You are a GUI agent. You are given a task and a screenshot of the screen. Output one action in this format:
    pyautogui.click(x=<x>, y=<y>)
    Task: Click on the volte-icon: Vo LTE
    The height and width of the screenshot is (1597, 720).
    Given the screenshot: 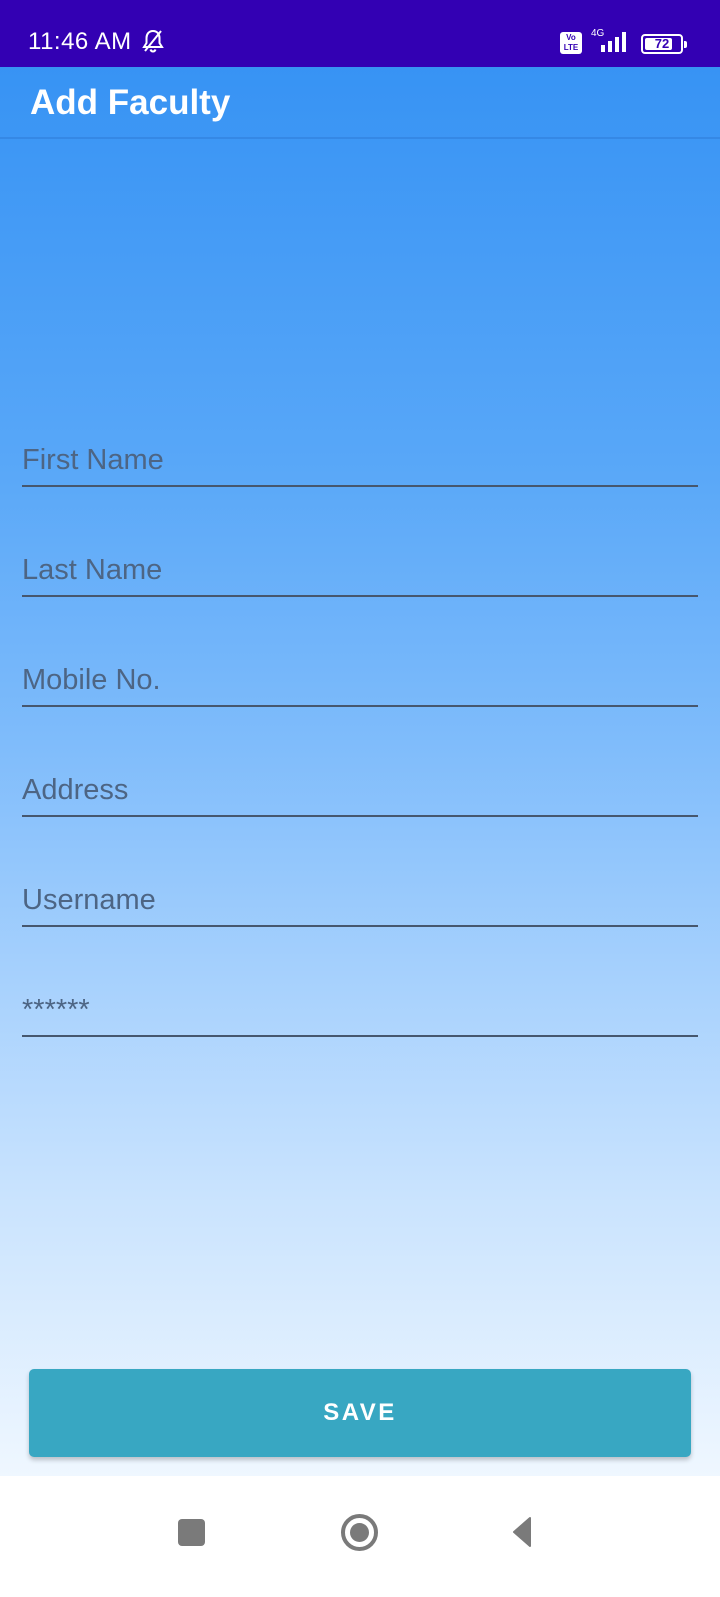 What is the action you would take?
    pyautogui.click(x=571, y=43)
    